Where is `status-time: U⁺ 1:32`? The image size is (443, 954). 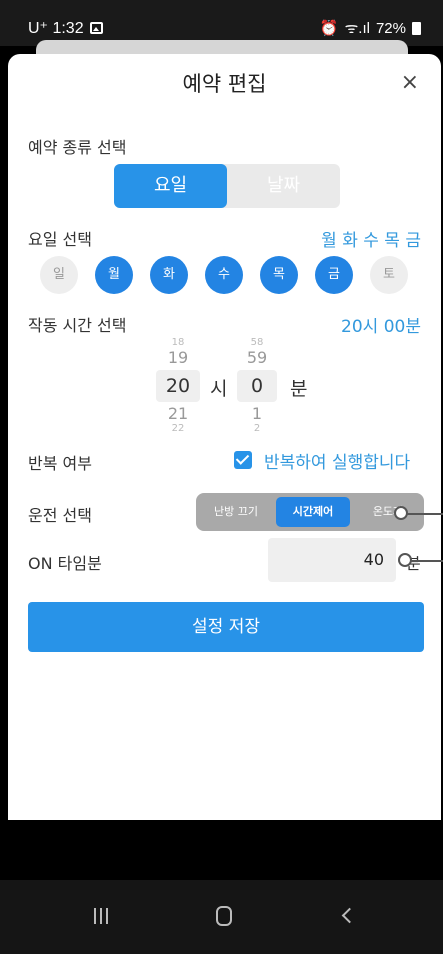 status-time: U⁺ 1:32 is located at coordinates (56, 28).